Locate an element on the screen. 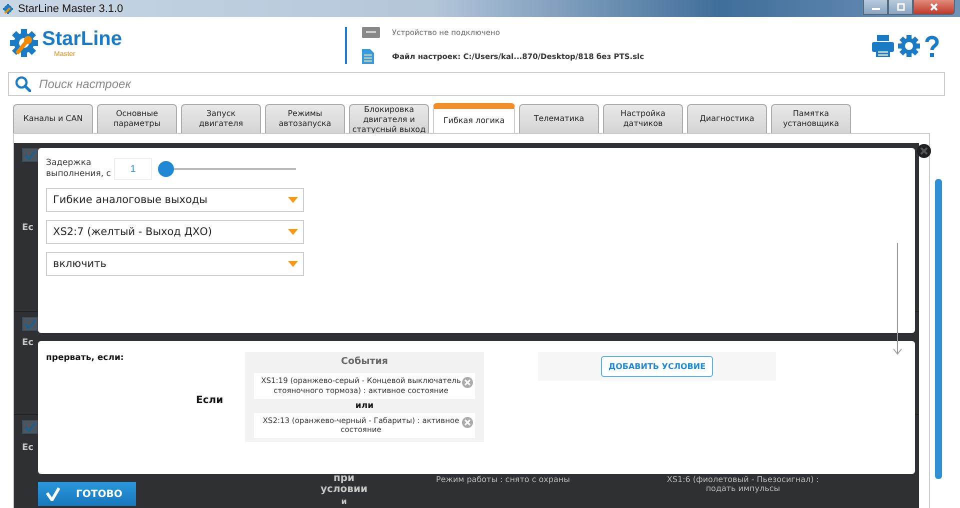 Image resolution: width=960 pixels, height=508 pixels. dropdown: XS2:7 (желтый - Выход ДХО) is located at coordinates (175, 232).